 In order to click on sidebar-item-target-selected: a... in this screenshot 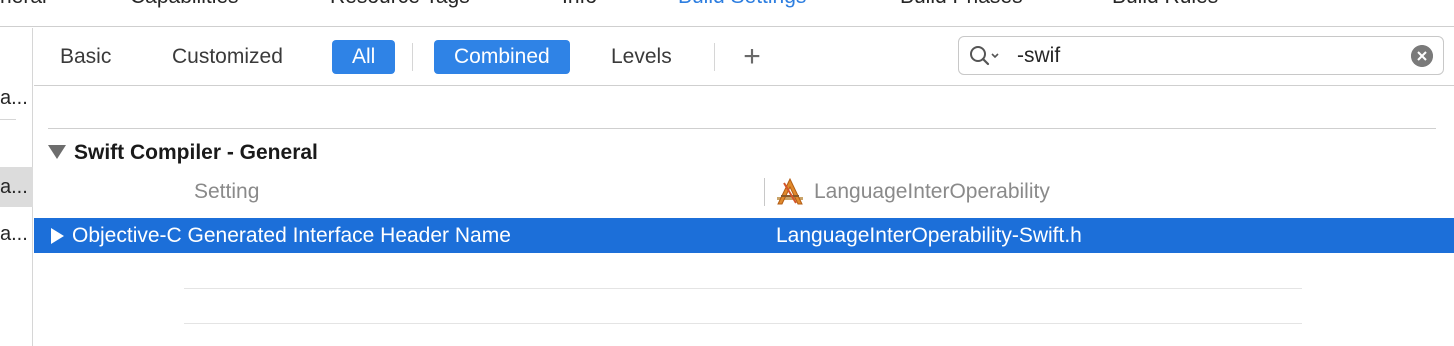, I will do `click(16, 187)`.